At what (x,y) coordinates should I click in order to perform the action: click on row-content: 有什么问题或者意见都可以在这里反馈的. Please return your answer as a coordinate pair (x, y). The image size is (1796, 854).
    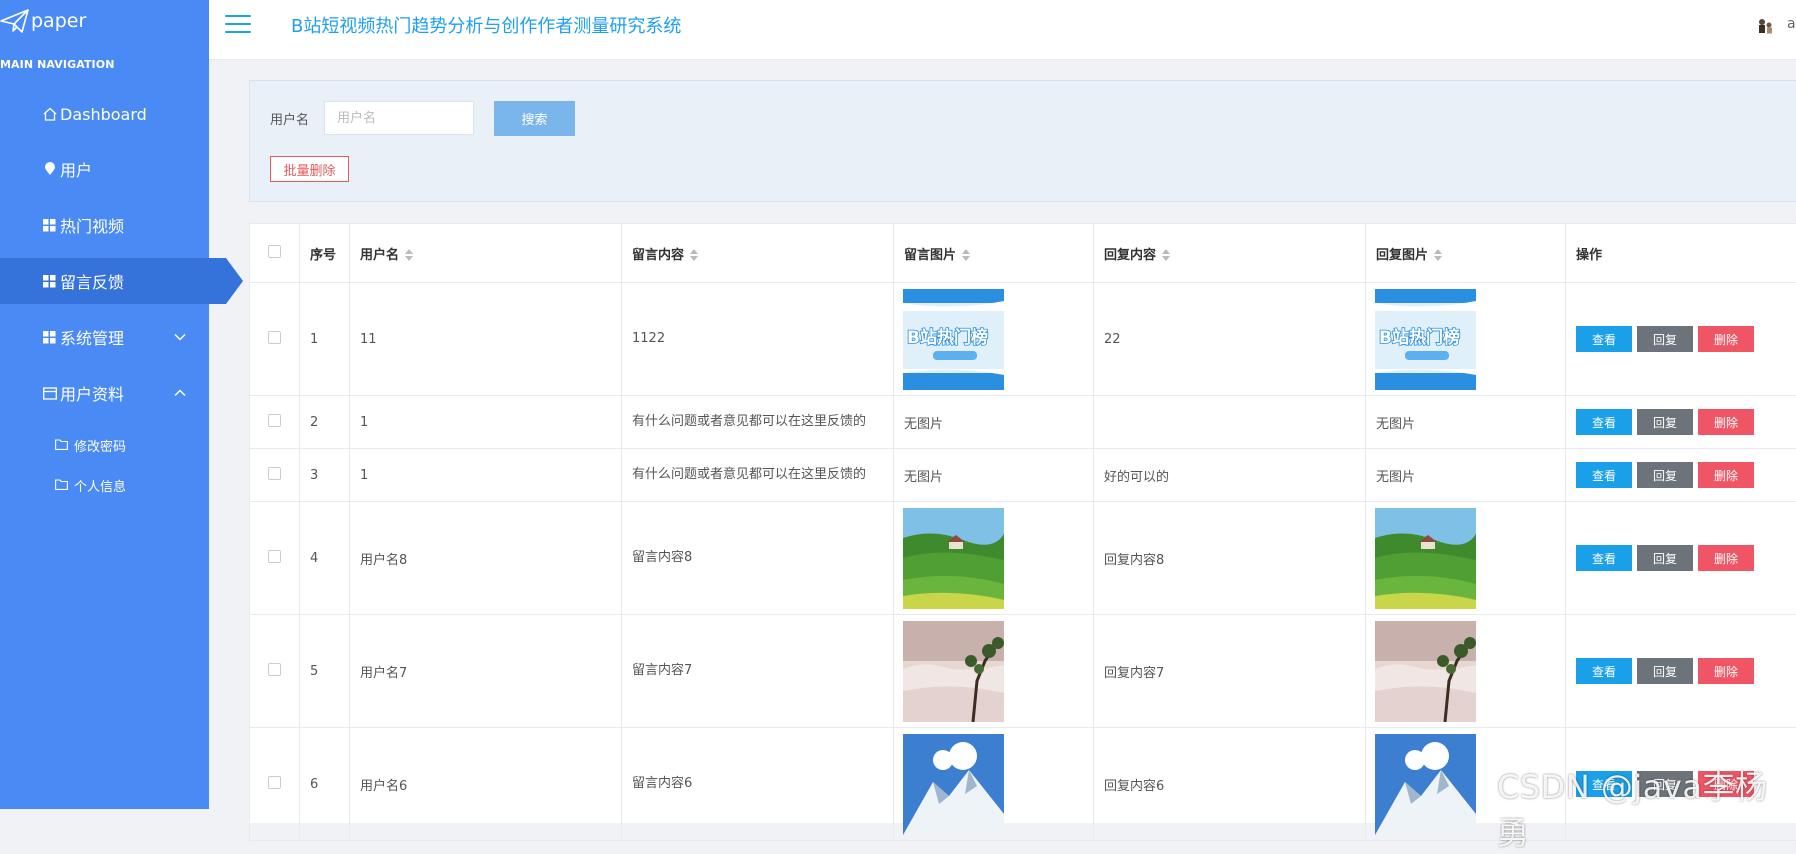
    Looking at the image, I should click on (758, 475).